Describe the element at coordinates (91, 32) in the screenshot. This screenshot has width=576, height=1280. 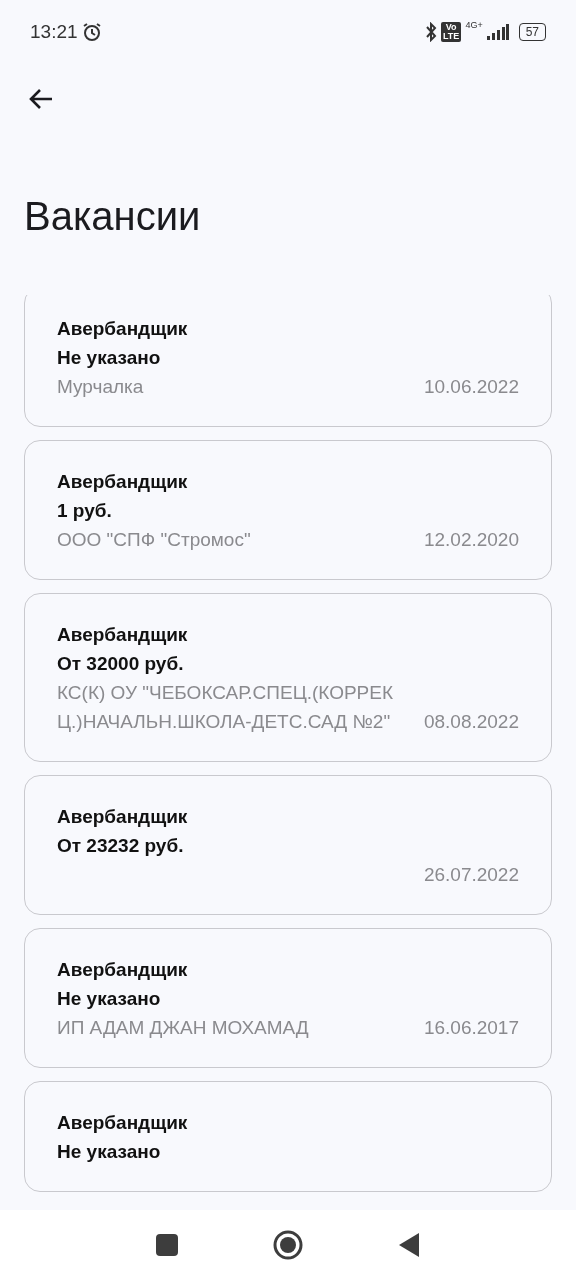
I see `alarm-icon` at that location.